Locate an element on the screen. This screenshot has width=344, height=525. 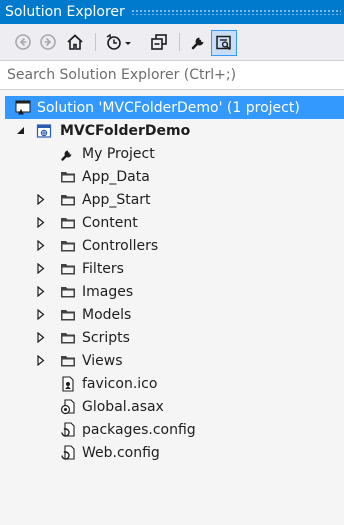
tree-item-label: Views is located at coordinates (102, 360).